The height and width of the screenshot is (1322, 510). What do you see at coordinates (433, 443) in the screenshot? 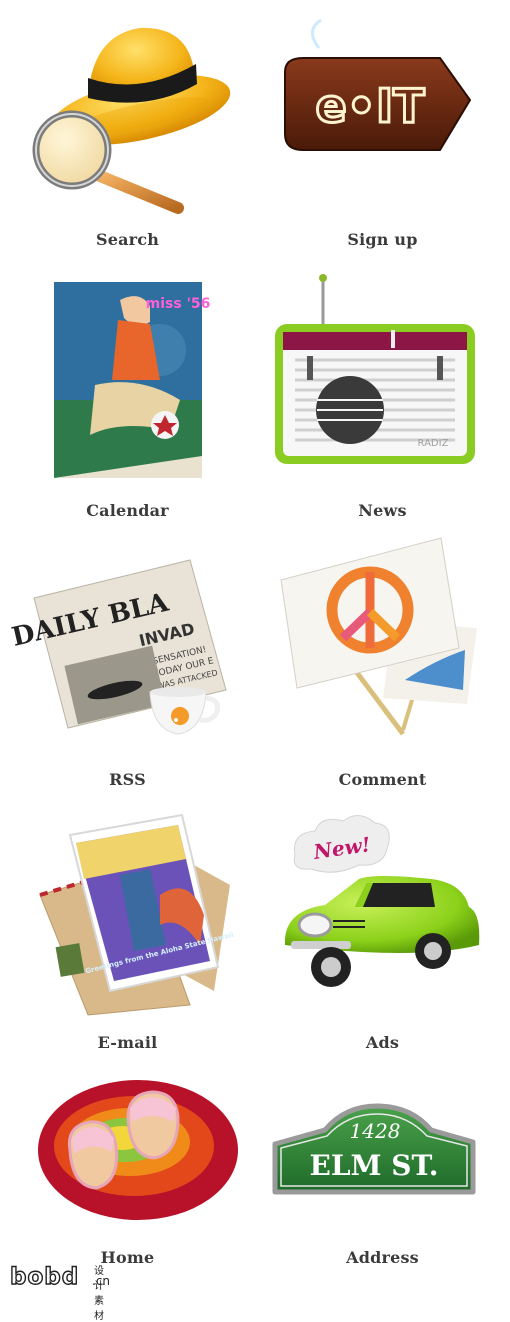
I see `radio-brand-text: RADIZ` at bounding box center [433, 443].